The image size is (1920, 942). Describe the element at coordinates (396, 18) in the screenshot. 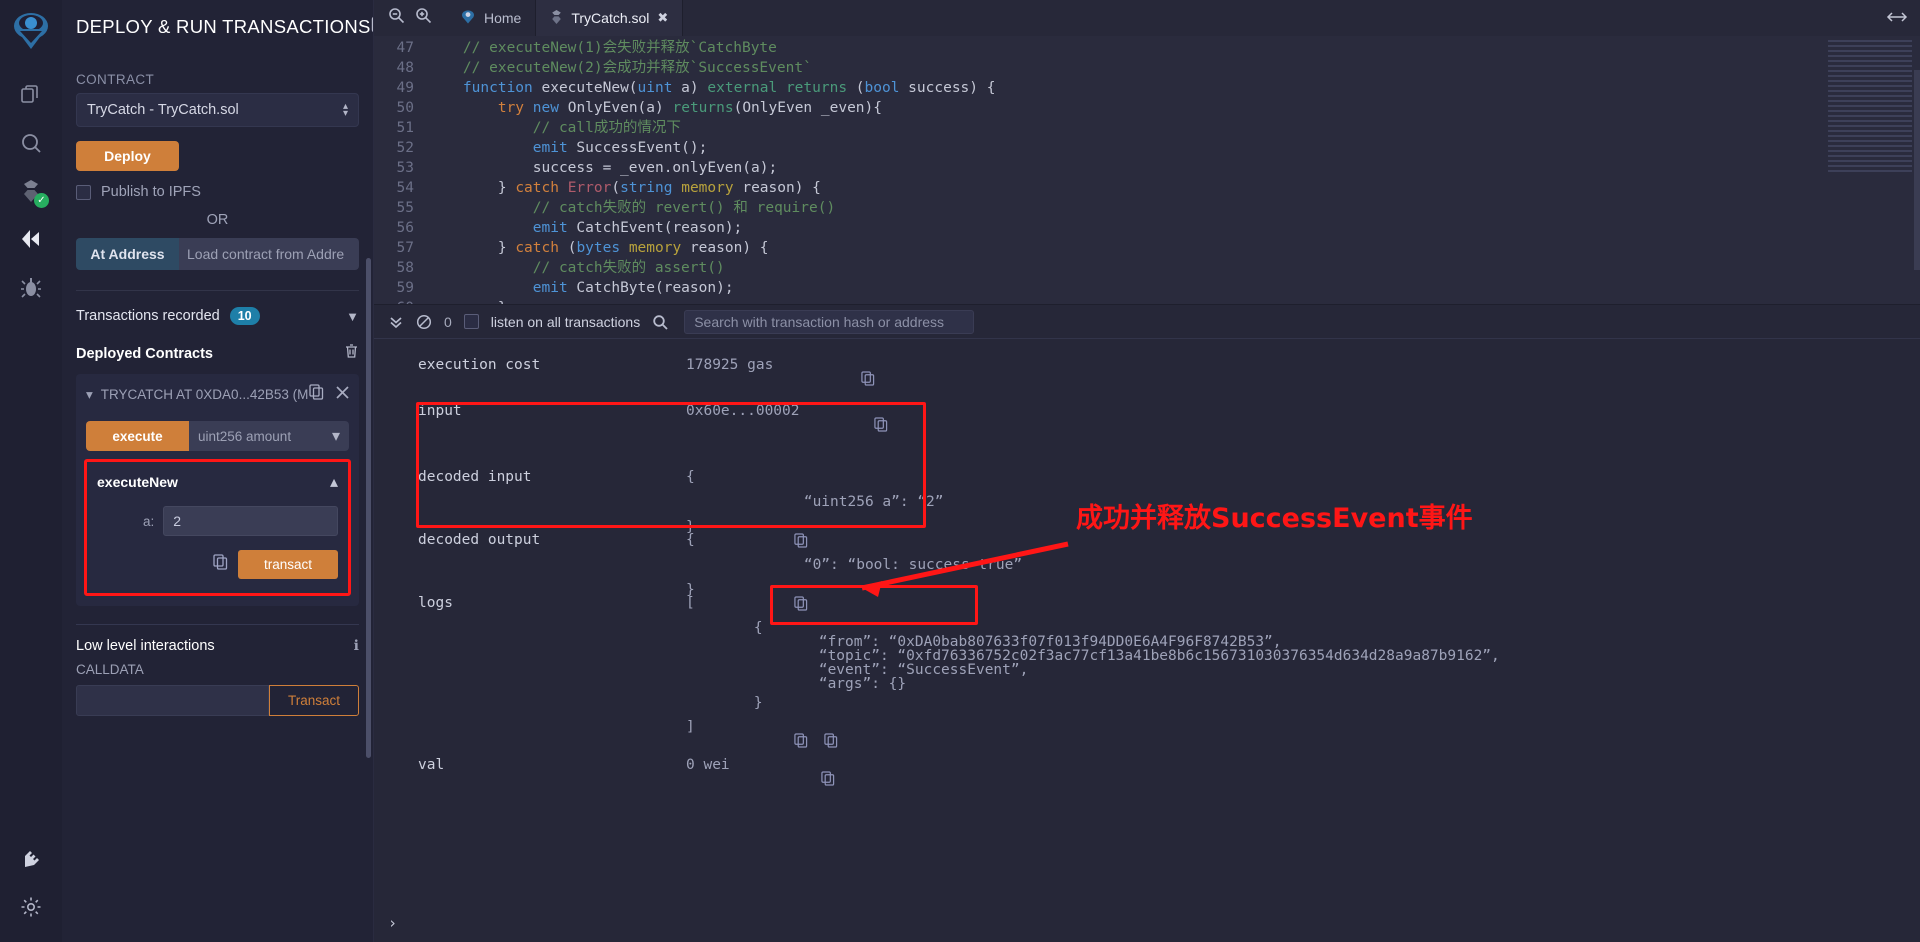

I see `zoom-out-icon` at that location.